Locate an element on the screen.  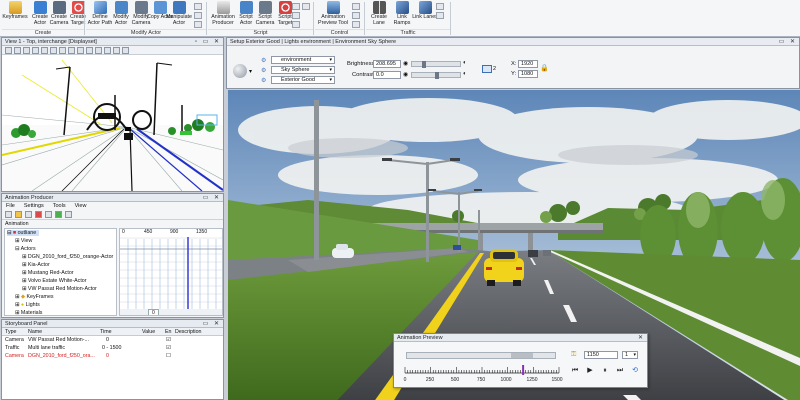
menu-view: View is located at coordinates (81, 206).